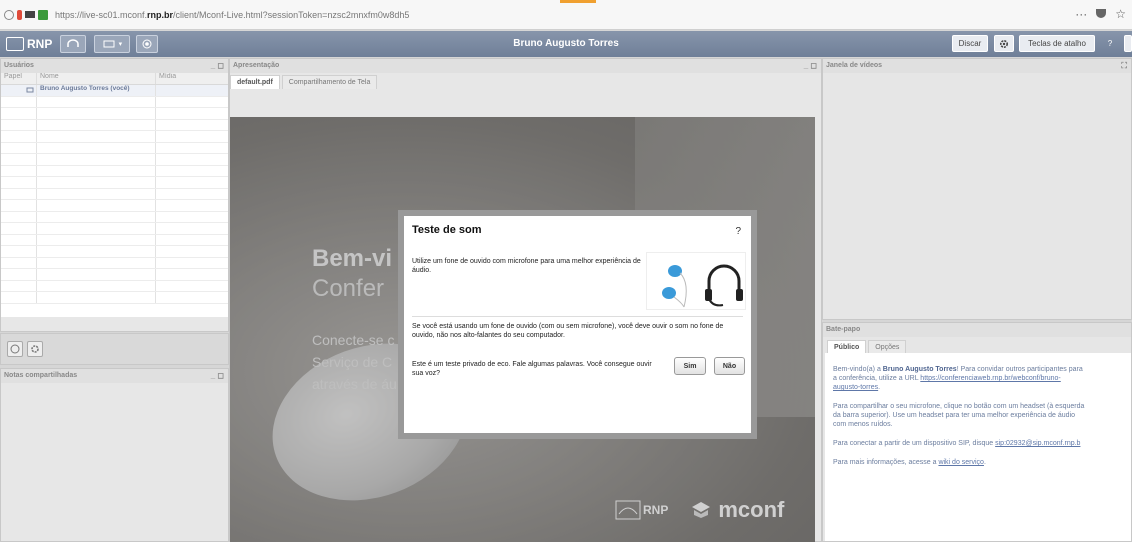  What do you see at coordinates (847, 347) in the screenshot?
I see `tab-publico: Público` at bounding box center [847, 347].